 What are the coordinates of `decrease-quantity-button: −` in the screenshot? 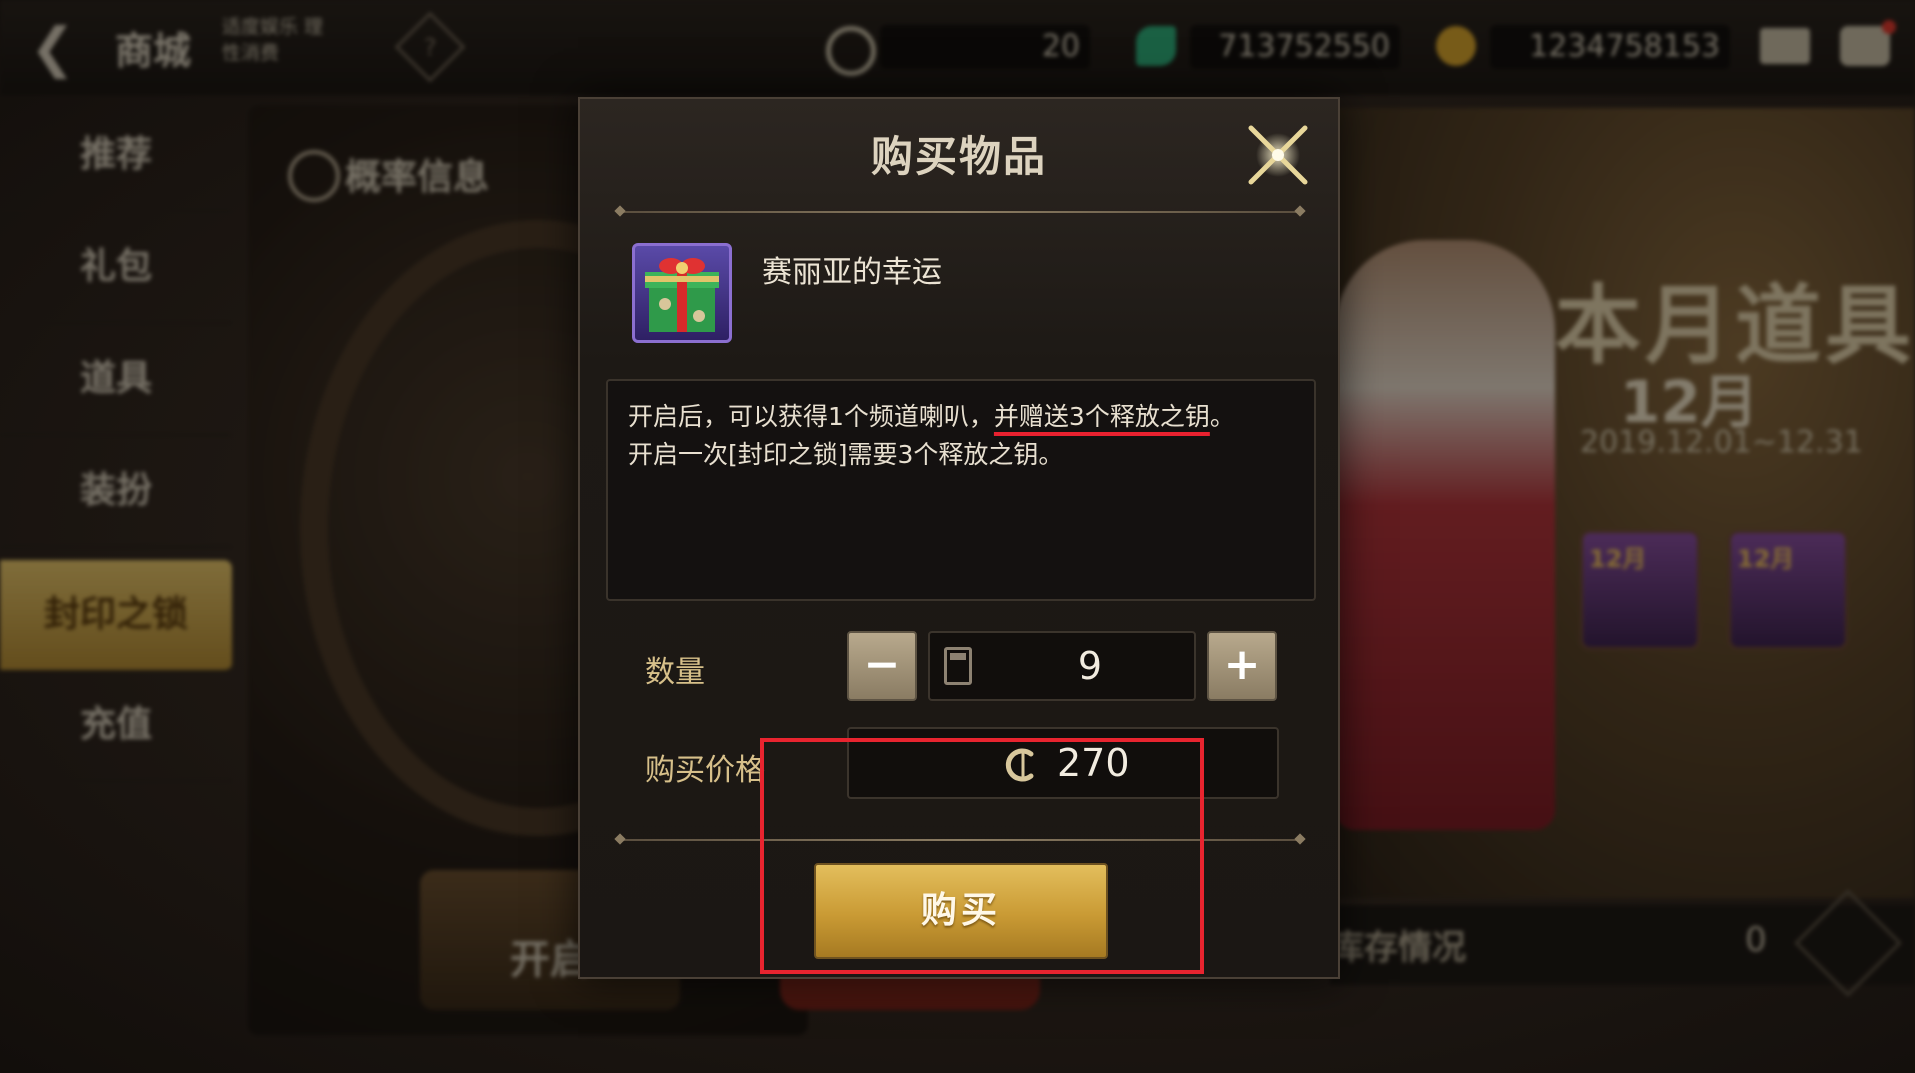 It's located at (882, 666).